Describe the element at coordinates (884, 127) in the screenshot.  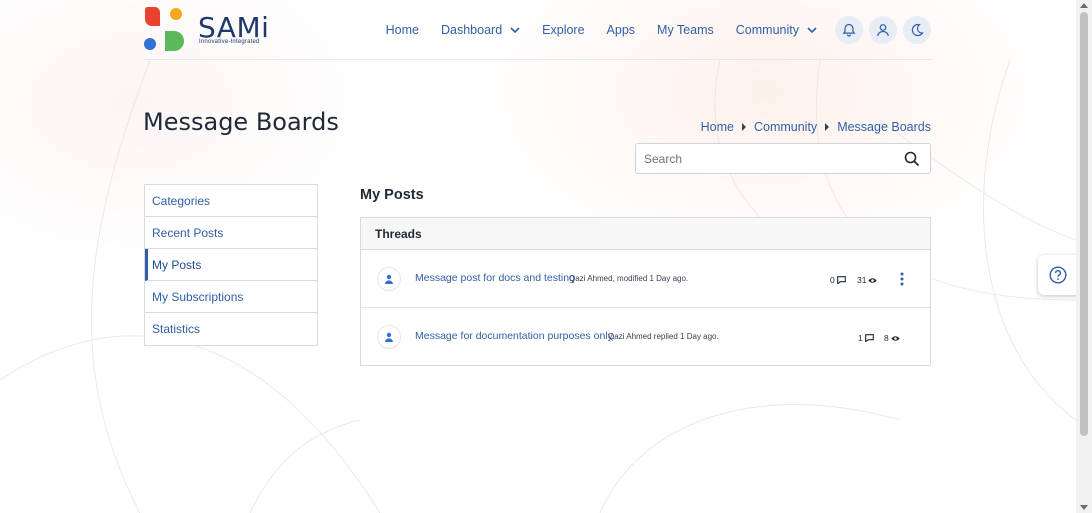
I see `breadcrumb-message-boards: Message Boards` at that location.